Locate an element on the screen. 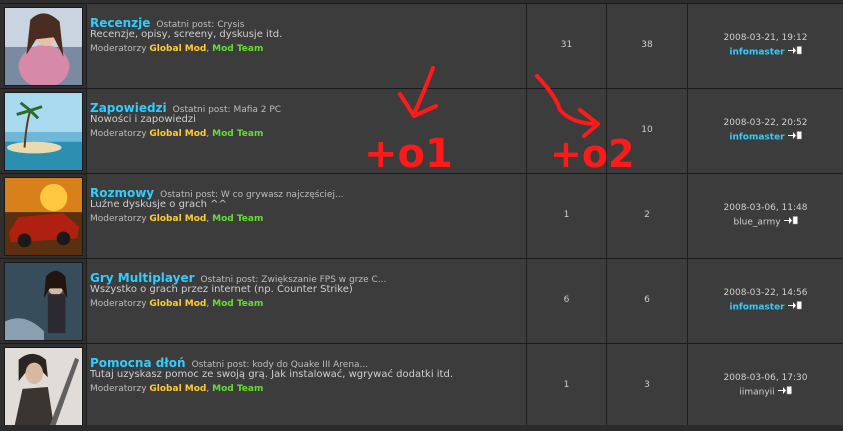  last-post-cell: 2008-03-22, 14:56 infomaster is located at coordinates (765, 301).